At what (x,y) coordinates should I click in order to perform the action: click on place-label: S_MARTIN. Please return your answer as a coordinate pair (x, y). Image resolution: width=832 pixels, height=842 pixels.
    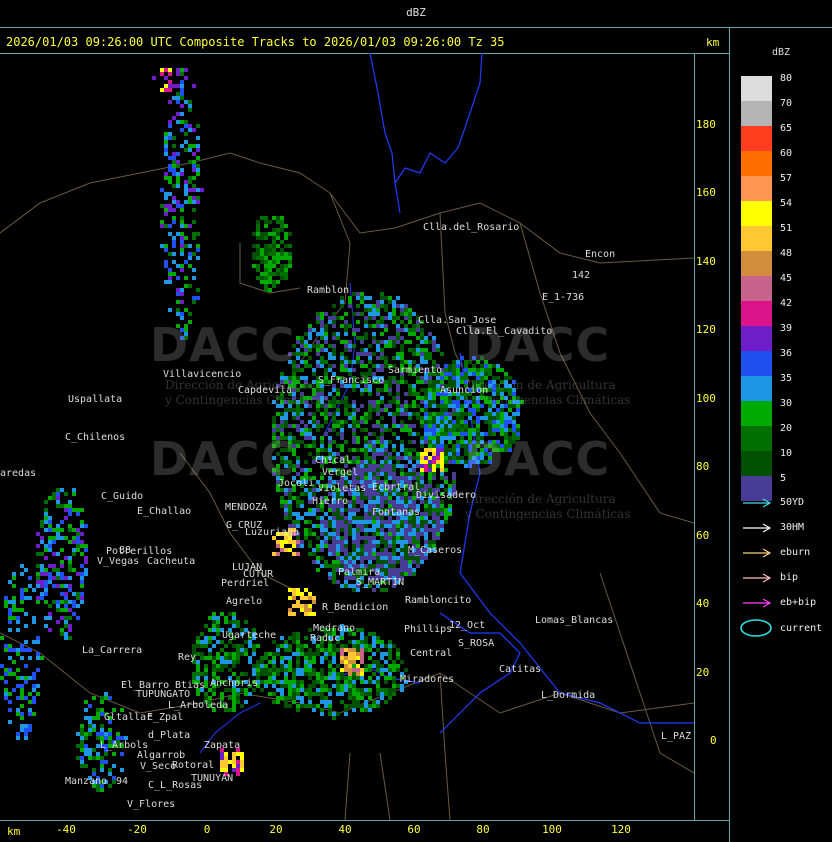
    Looking at the image, I should click on (380, 582).